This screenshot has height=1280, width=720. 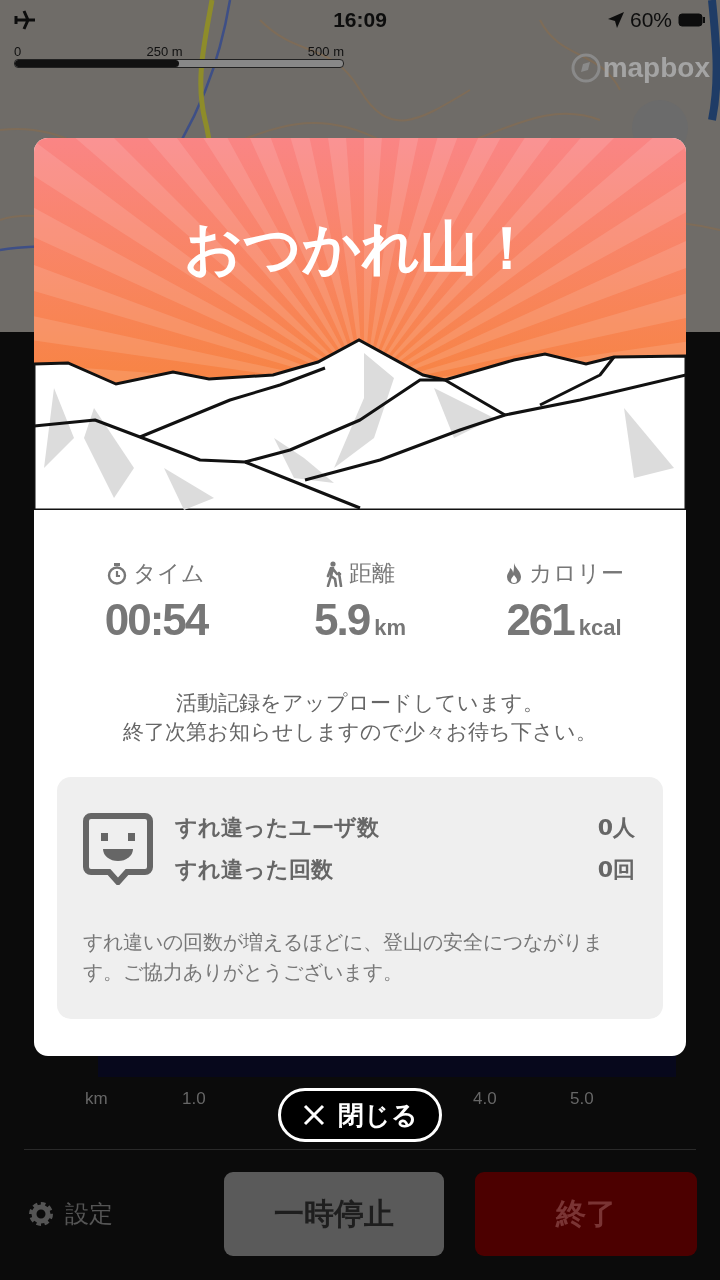 What do you see at coordinates (576, 573) in the screenshot?
I see `stat-label: カロリー` at bounding box center [576, 573].